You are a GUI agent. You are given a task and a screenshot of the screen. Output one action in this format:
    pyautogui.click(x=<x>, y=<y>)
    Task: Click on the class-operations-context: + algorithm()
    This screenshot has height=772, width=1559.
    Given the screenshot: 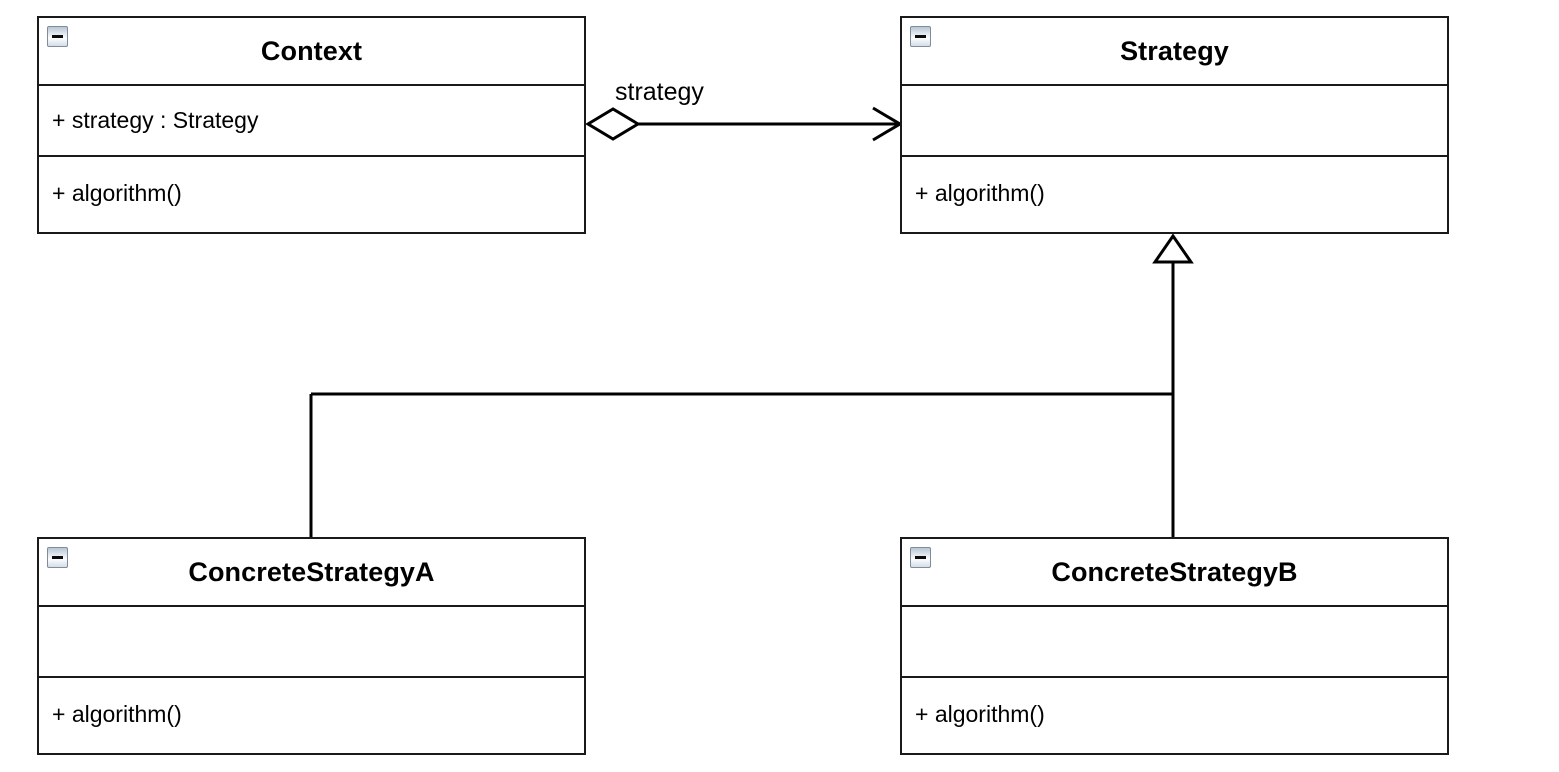 What is the action you would take?
    pyautogui.click(x=311, y=192)
    